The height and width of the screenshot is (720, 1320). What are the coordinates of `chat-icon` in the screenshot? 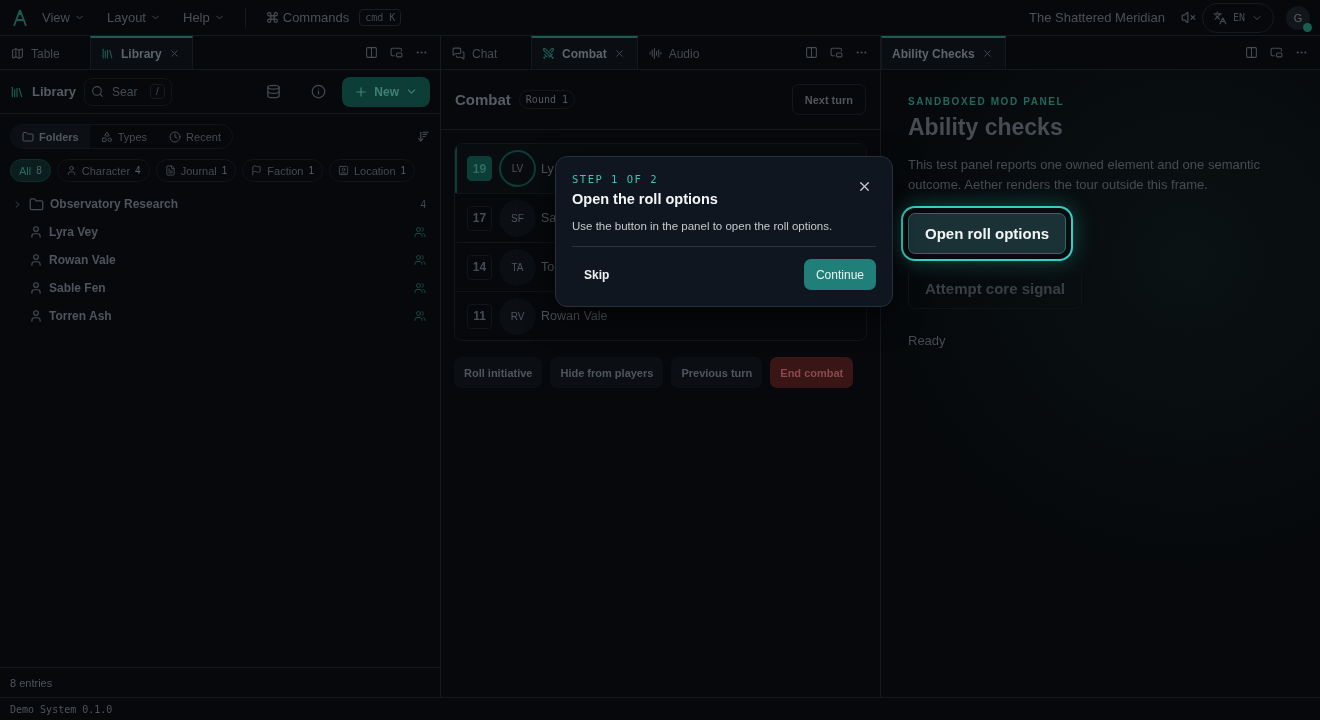 It's located at (458, 53).